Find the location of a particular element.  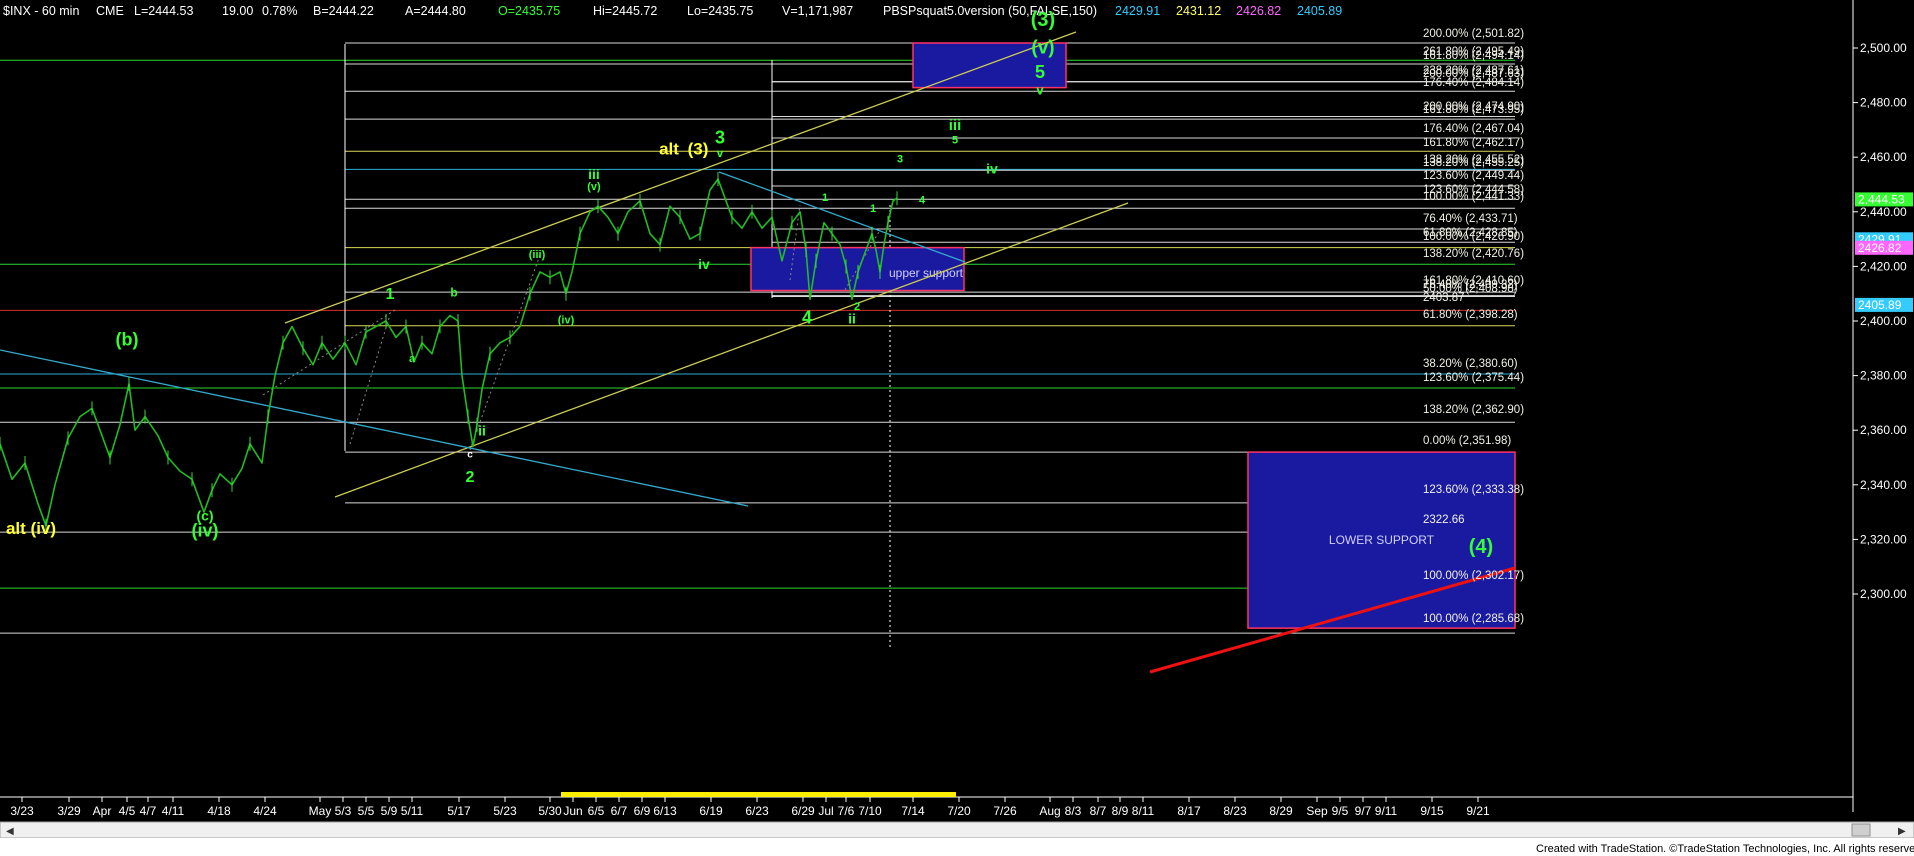

date-axis-label: May is located at coordinates (320, 811).